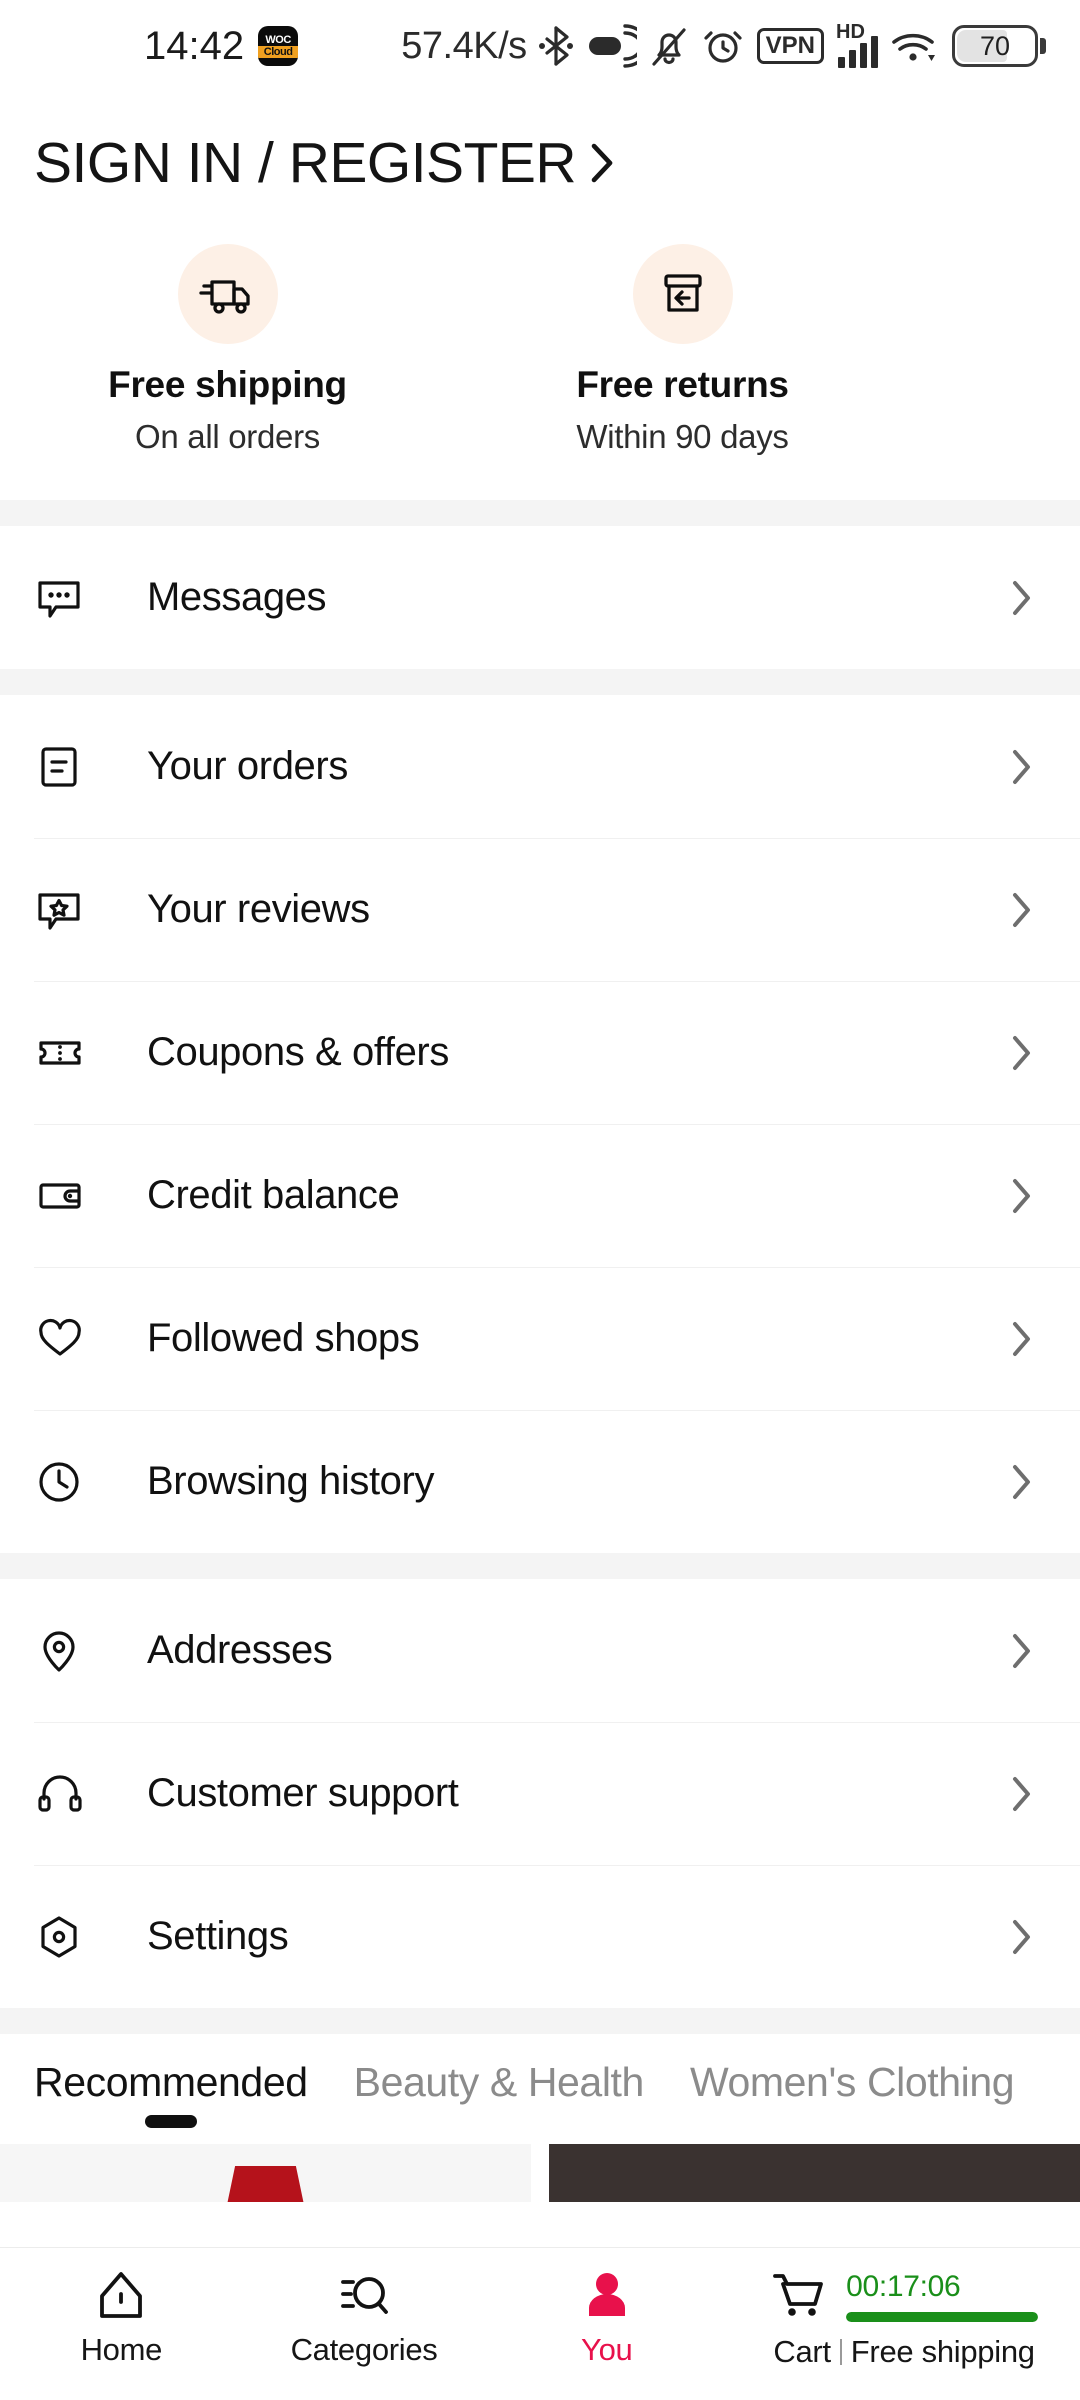 This screenshot has width=1080, height=2400. What do you see at coordinates (63, 598) in the screenshot?
I see `message-bubble-icon` at bounding box center [63, 598].